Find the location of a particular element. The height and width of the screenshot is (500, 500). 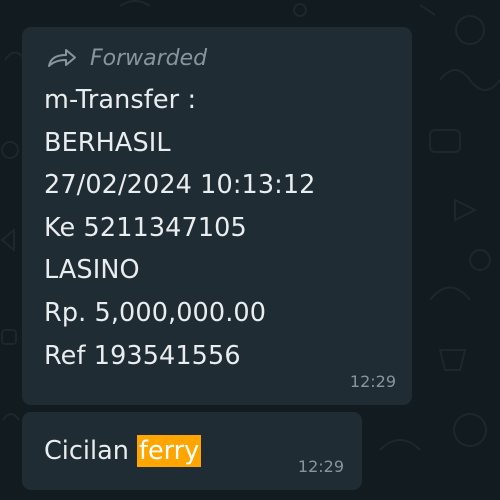

message-bubble: Cicilan ferry 12:29 is located at coordinates (192, 451).